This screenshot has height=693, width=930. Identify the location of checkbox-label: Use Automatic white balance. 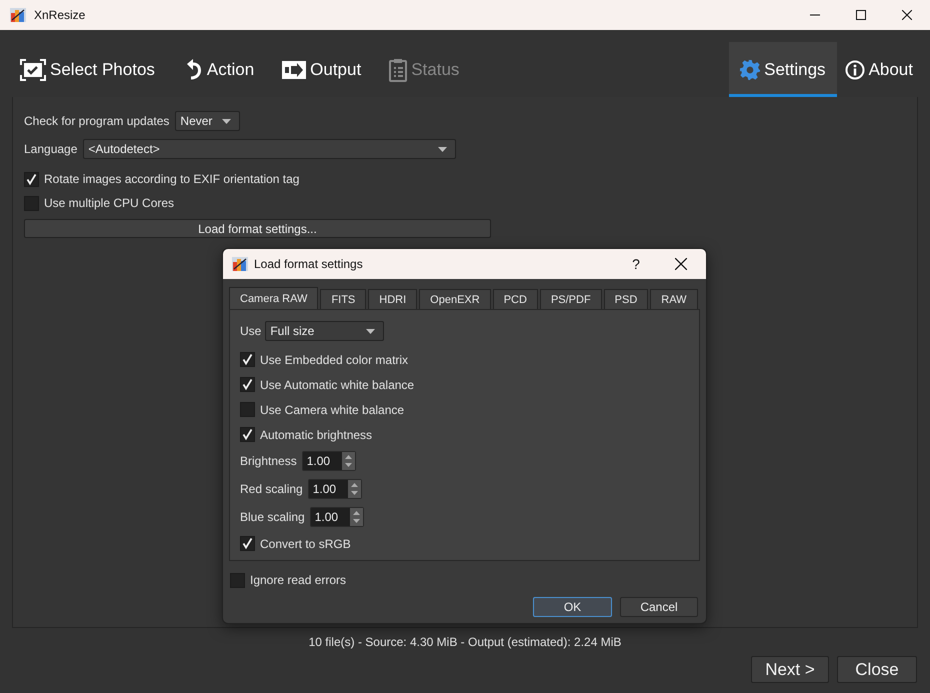
(337, 385).